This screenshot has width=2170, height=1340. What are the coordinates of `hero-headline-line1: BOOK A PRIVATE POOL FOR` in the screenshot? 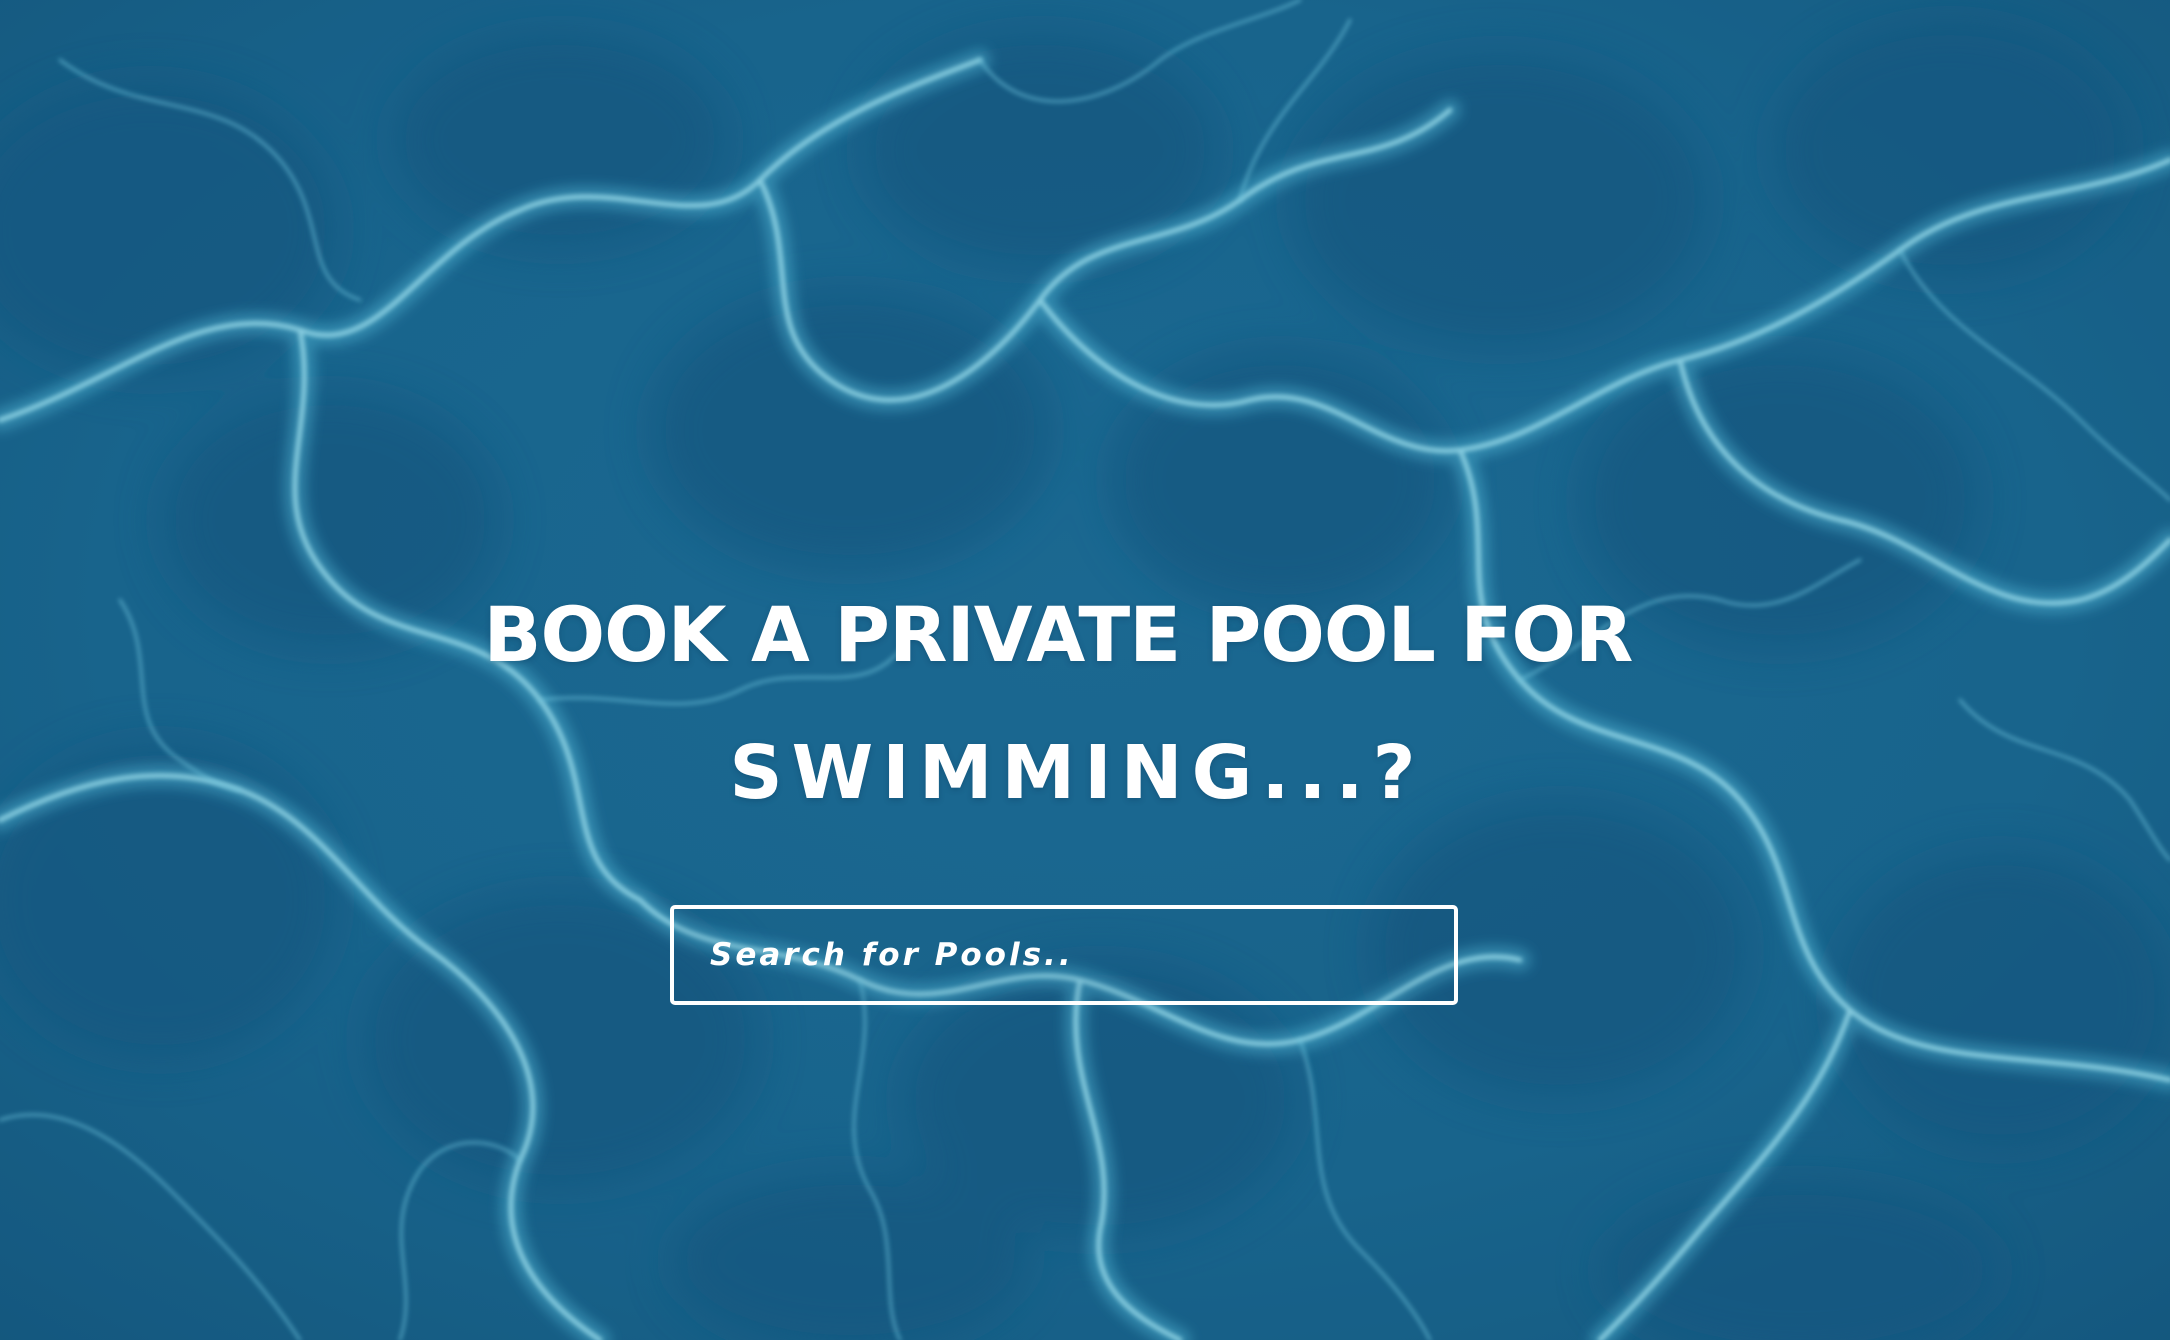 It's located at (1058, 634).